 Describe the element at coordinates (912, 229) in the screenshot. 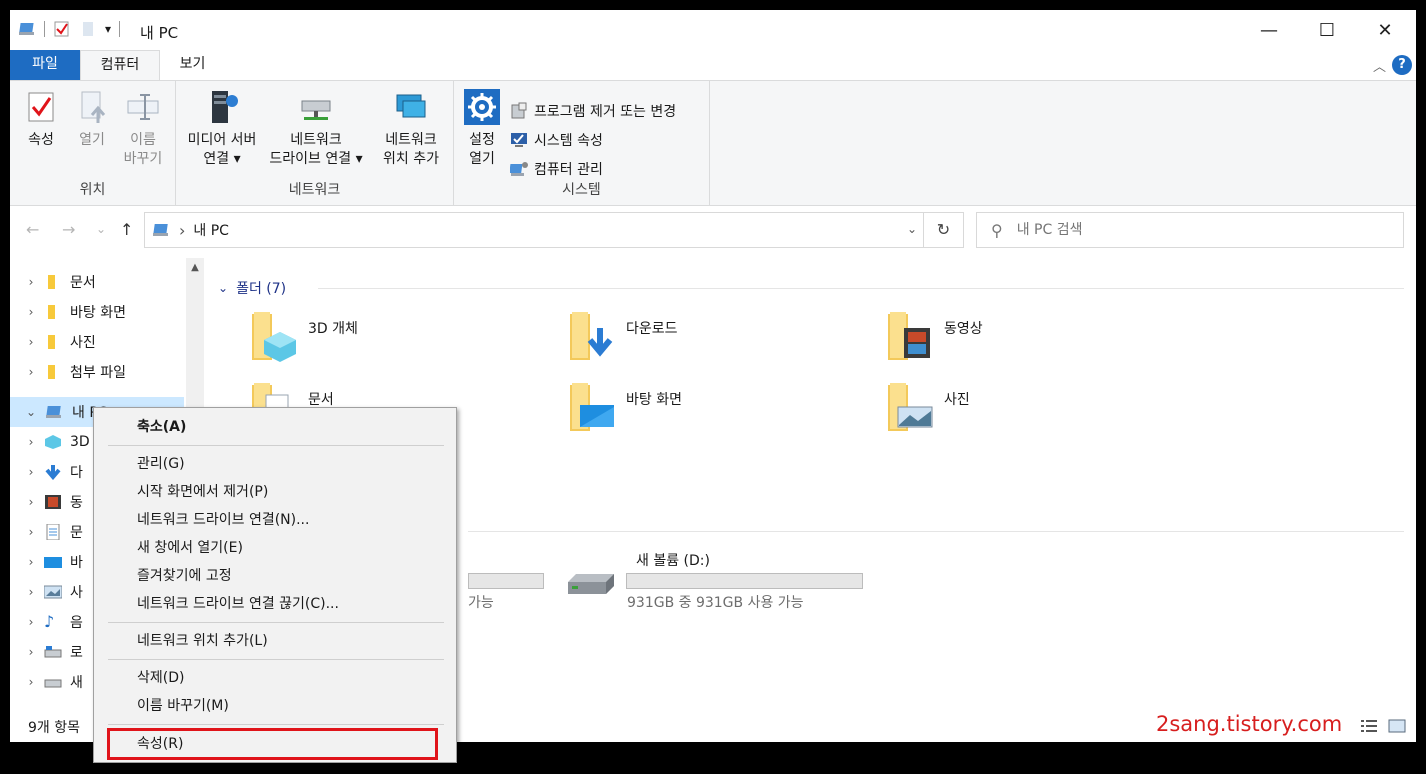

I see `address-dropdown-icon: ⌄` at that location.